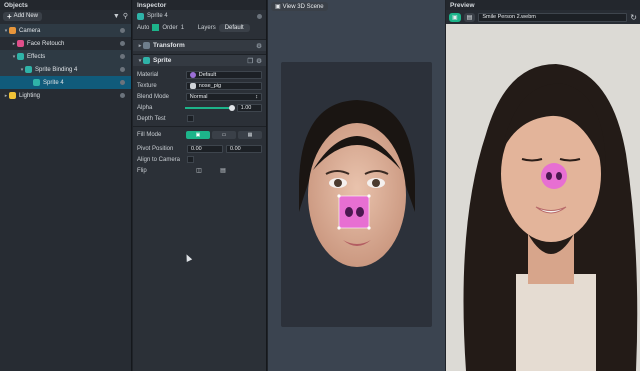 The width and height of the screenshot is (640, 371). Describe the element at coordinates (170, 27) in the screenshot. I see `order-label: Order` at that location.